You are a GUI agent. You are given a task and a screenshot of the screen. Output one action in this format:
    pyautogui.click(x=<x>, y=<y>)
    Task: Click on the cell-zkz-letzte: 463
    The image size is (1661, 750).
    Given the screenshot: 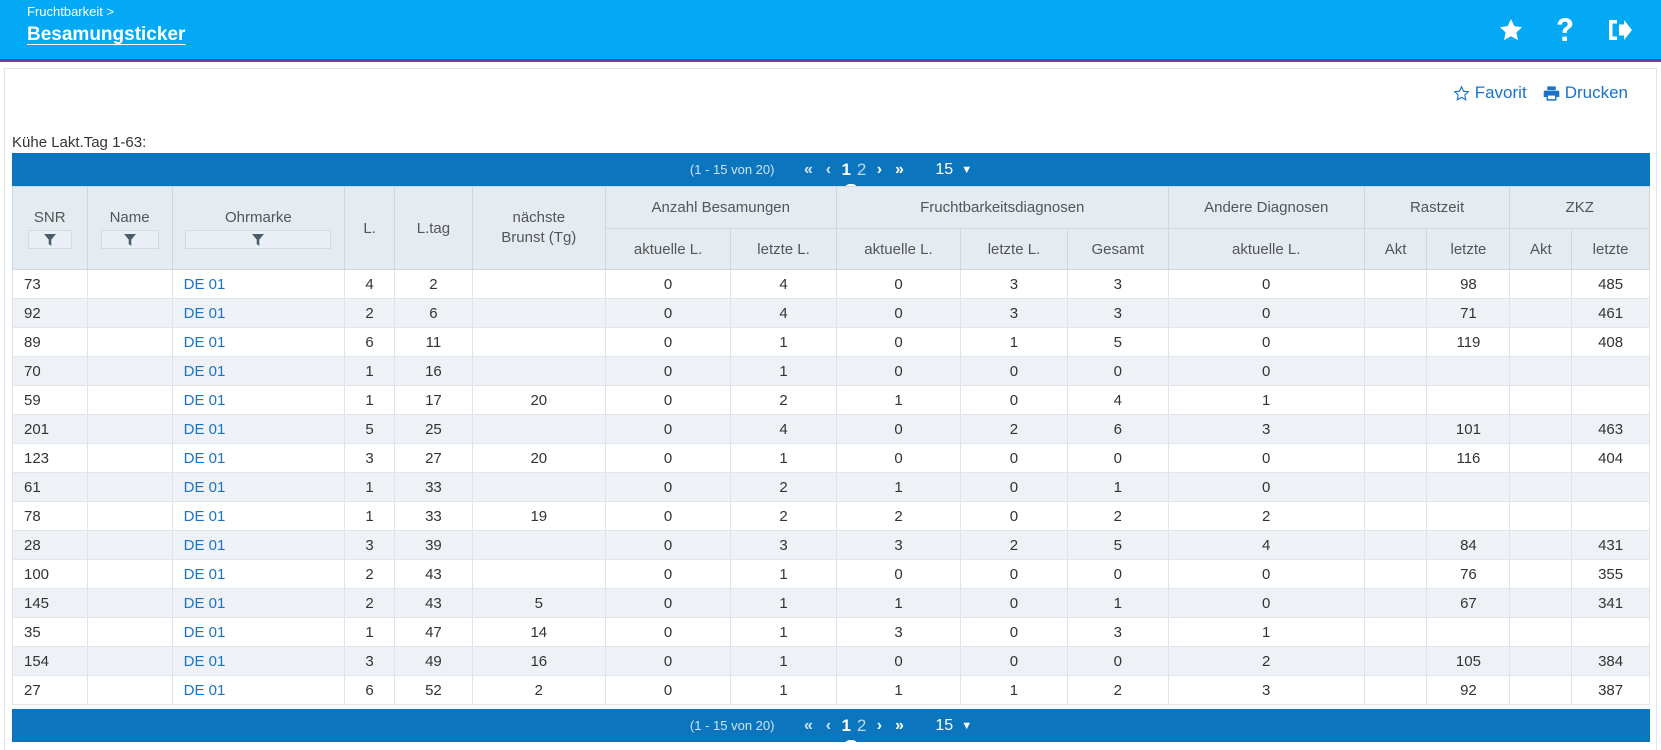 What is the action you would take?
    pyautogui.click(x=1610, y=429)
    